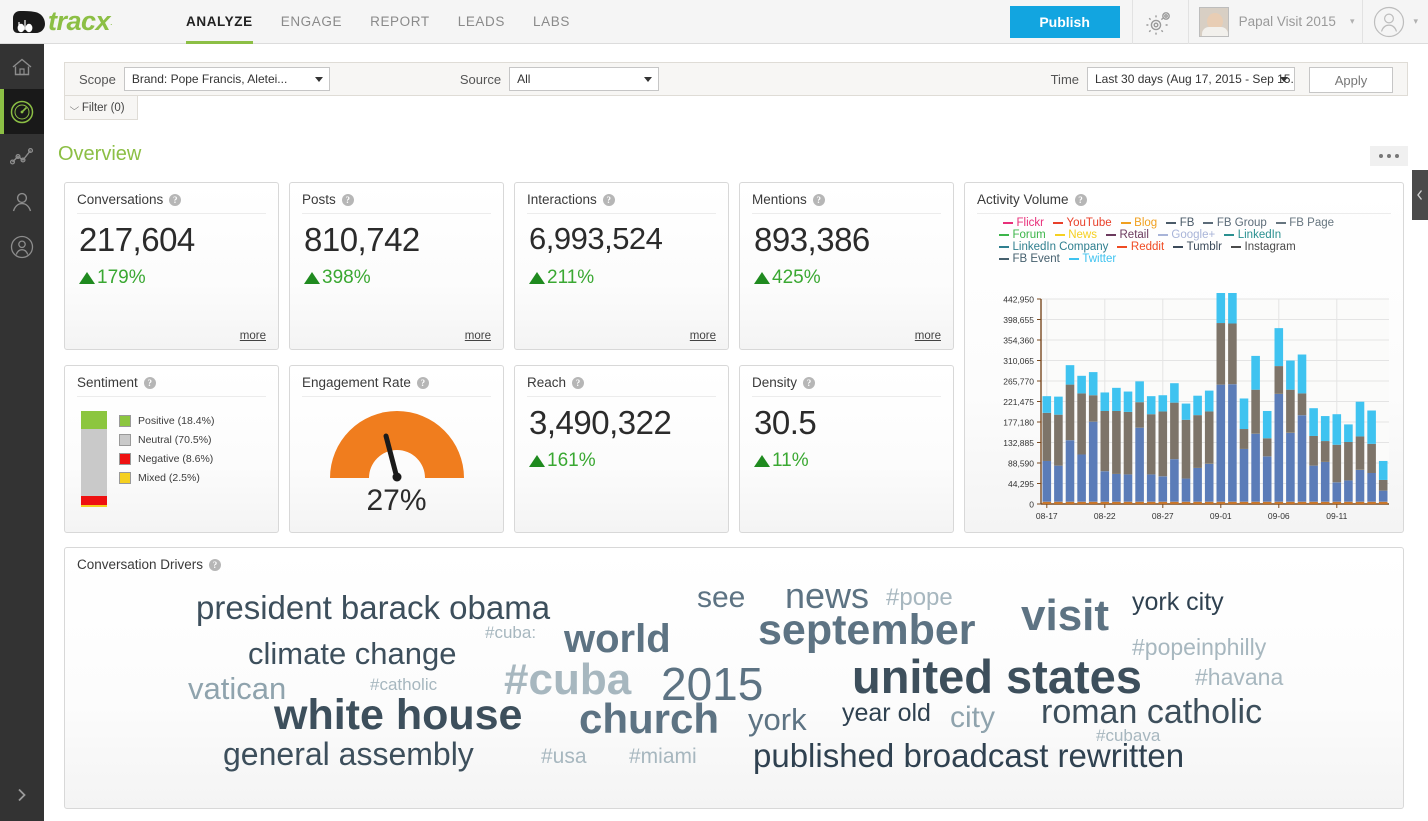  Describe the element at coordinates (1186, 235) in the screenshot. I see `chart-legend-item: Google+` at that location.